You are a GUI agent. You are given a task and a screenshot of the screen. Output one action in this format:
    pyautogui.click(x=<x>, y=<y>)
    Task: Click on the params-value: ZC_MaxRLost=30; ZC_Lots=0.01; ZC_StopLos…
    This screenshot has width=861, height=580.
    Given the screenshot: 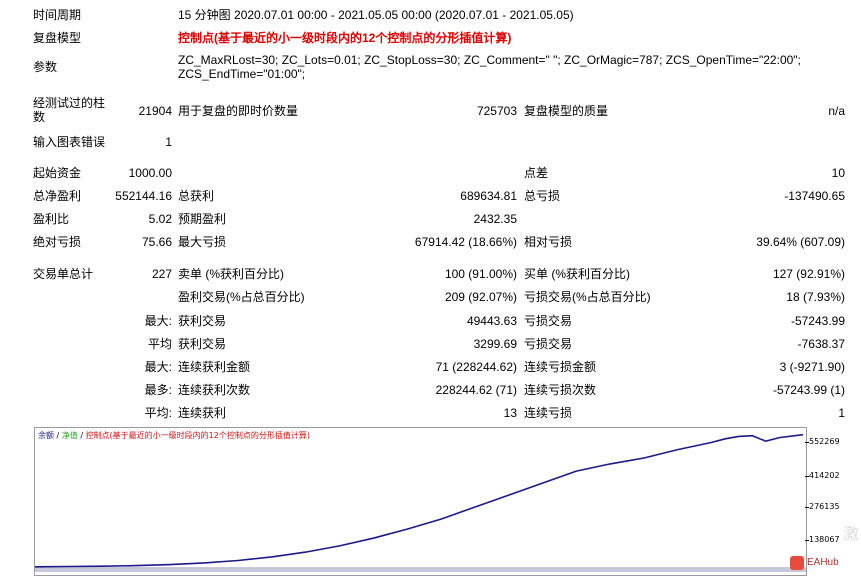 What is the action you would take?
    pyautogui.click(x=489, y=67)
    